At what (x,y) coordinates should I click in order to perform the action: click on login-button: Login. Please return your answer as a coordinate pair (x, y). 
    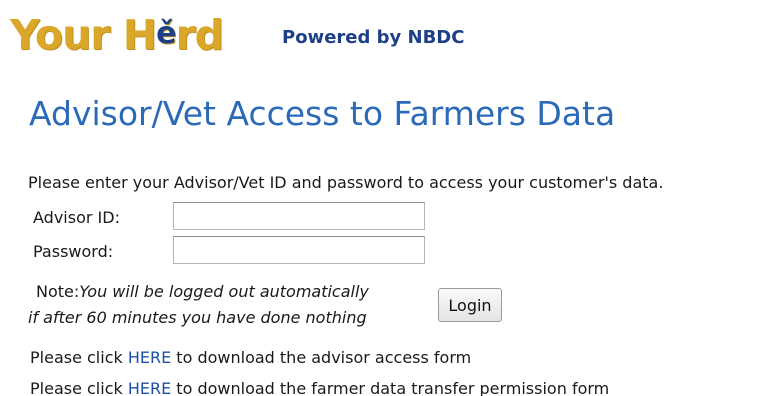
    Looking at the image, I should click on (470, 305).